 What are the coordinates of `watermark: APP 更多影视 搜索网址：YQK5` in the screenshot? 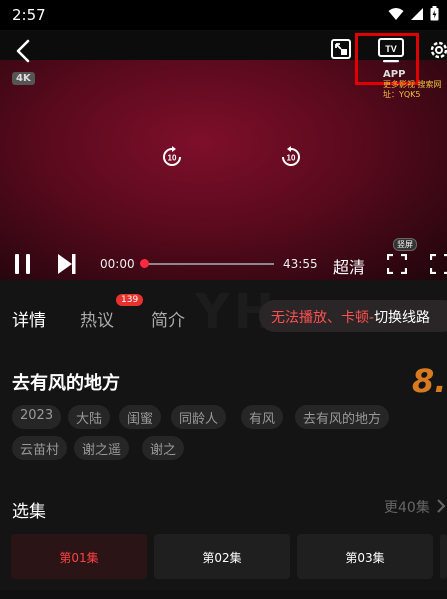 It's located at (415, 85).